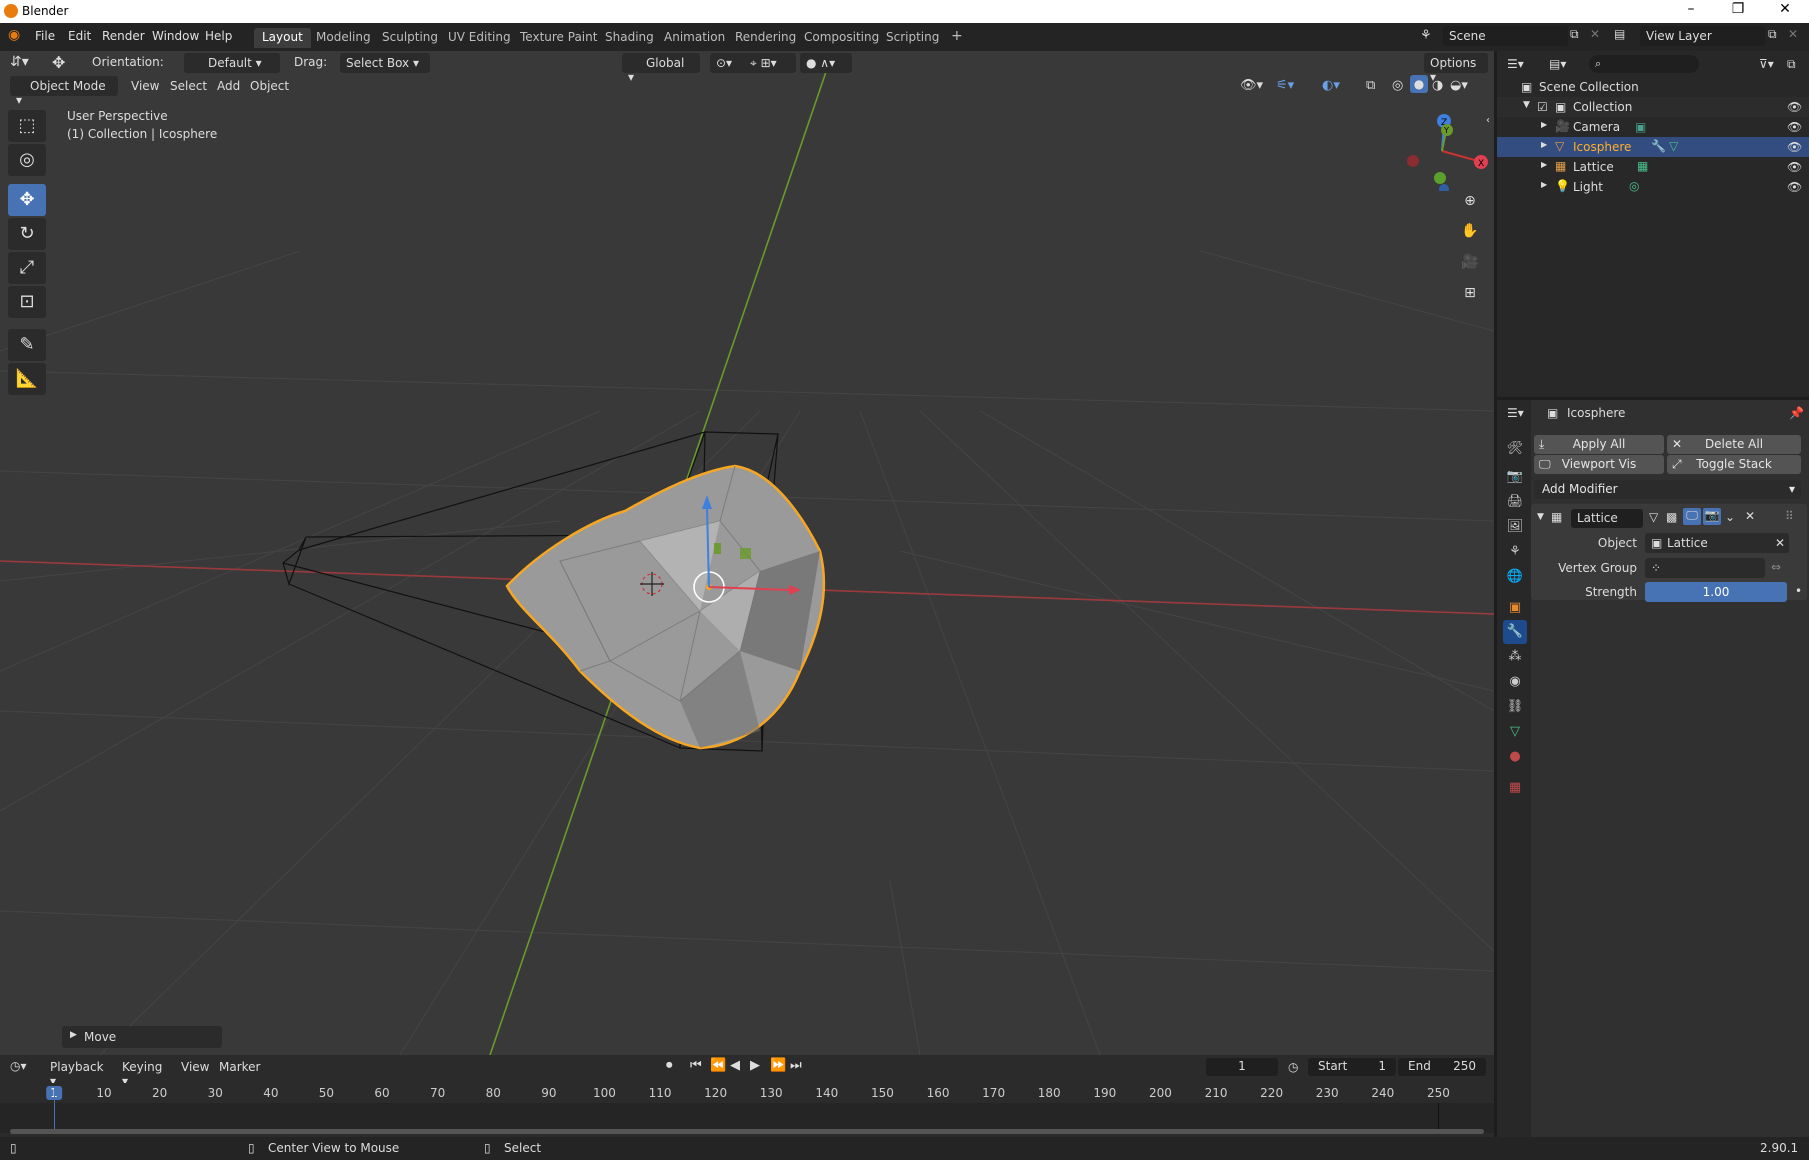 The width and height of the screenshot is (1809, 1160). I want to click on new-scene-icon: ⧉, so click(1574, 34).